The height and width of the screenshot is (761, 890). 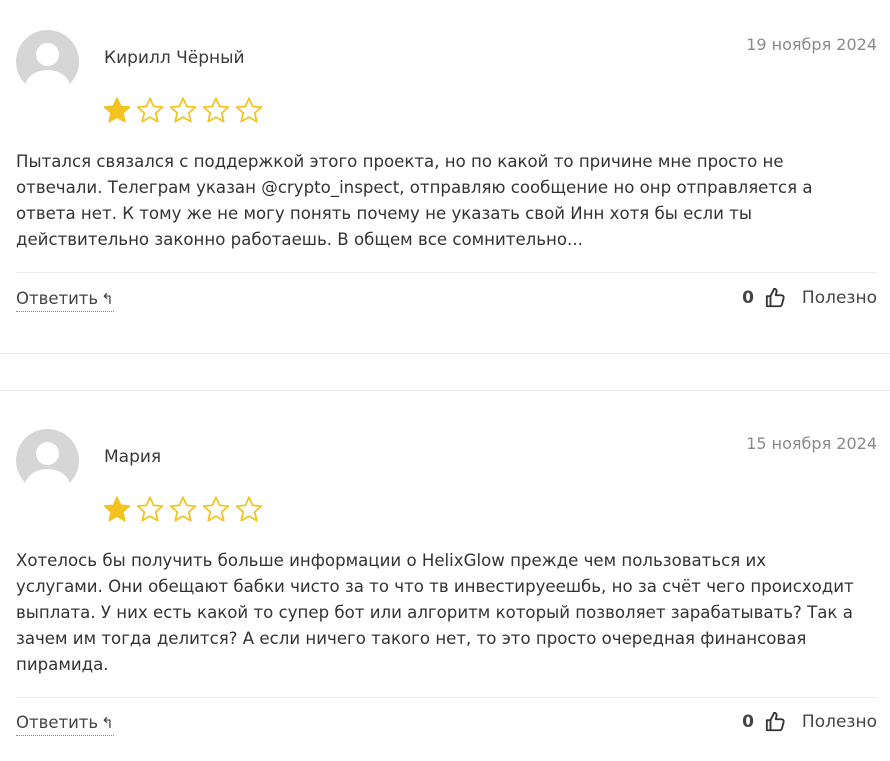 I want to click on review-author: Мария, so click(x=133, y=457).